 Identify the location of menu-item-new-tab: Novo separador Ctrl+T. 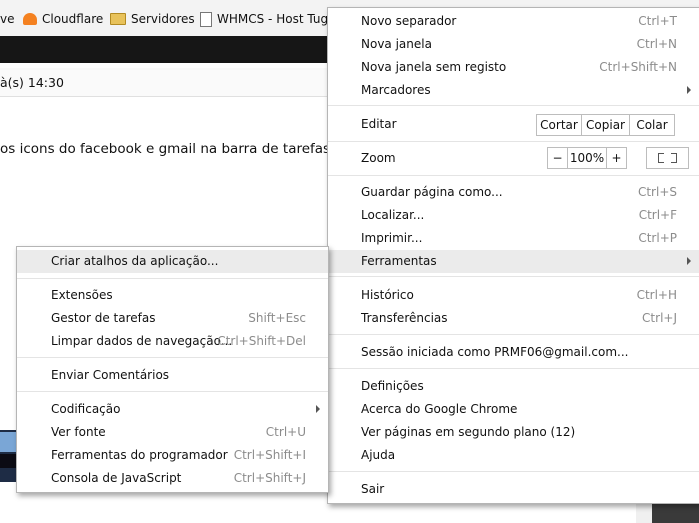
(513, 21).